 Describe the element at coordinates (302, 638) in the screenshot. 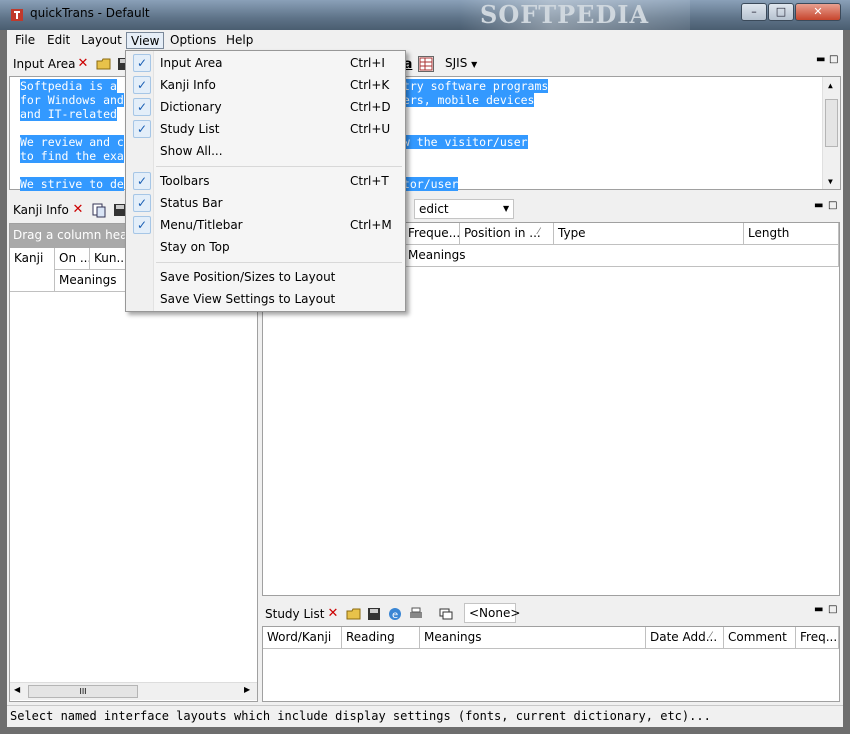

I see `column-header-word-kanji: Word/Kanji` at that location.